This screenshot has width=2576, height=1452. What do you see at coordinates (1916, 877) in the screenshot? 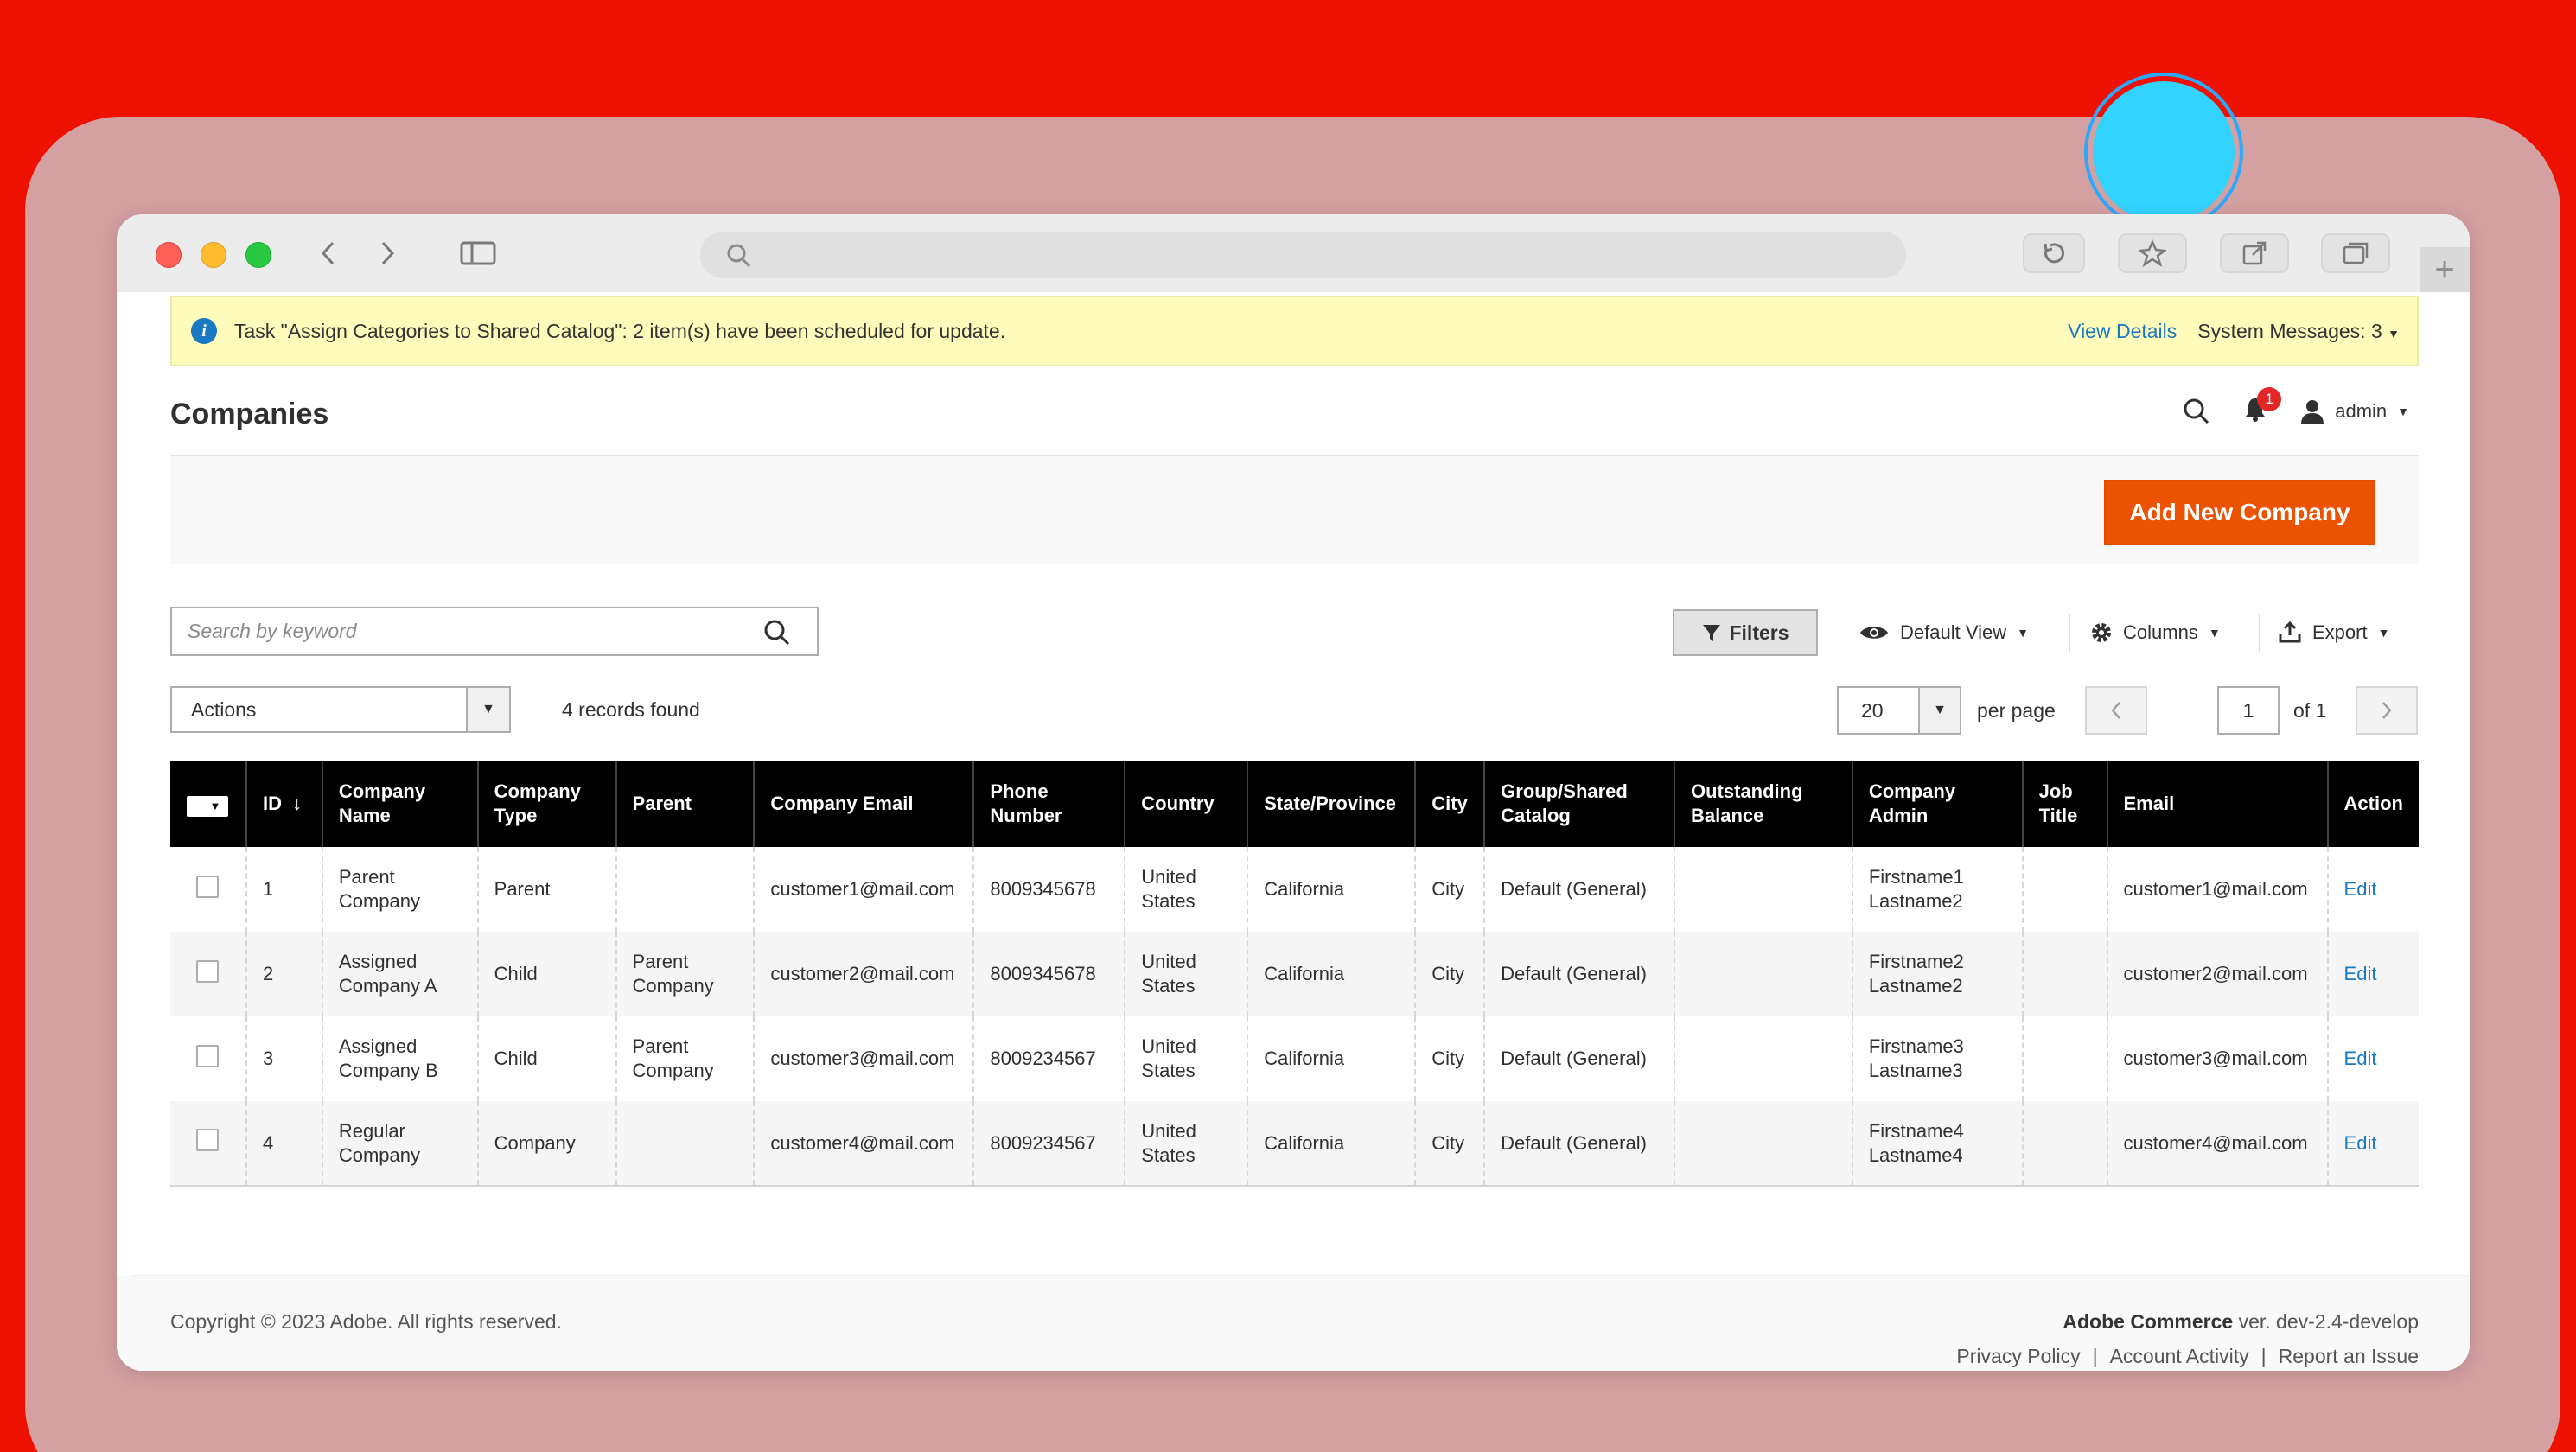
I see `cell-text: Firstname1` at bounding box center [1916, 877].